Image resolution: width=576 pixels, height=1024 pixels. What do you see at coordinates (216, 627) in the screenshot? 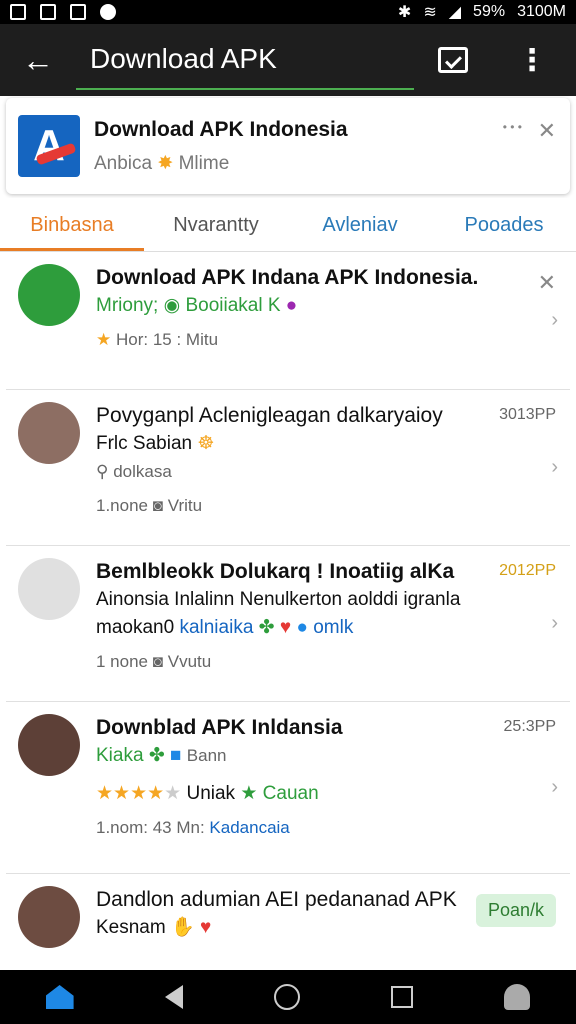
I see `item-line2-b: kalniaika` at bounding box center [216, 627].